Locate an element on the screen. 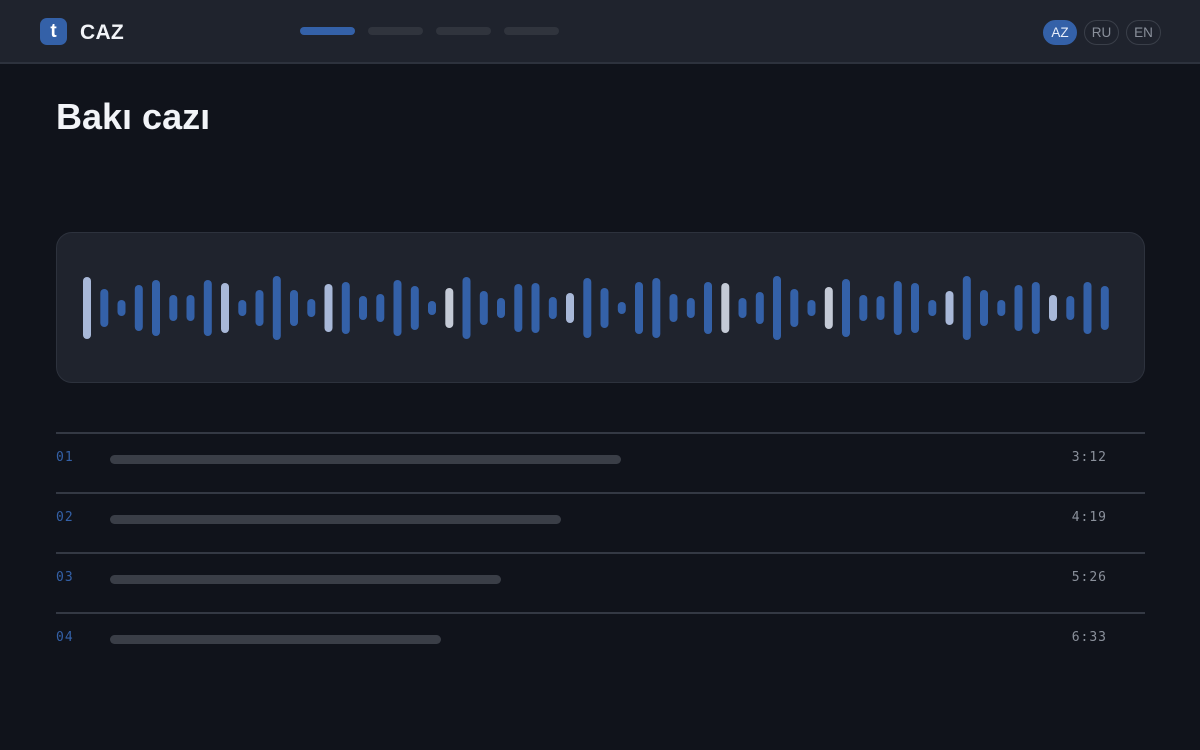 This screenshot has height=750, width=1200. app-logo: t is located at coordinates (53, 31).